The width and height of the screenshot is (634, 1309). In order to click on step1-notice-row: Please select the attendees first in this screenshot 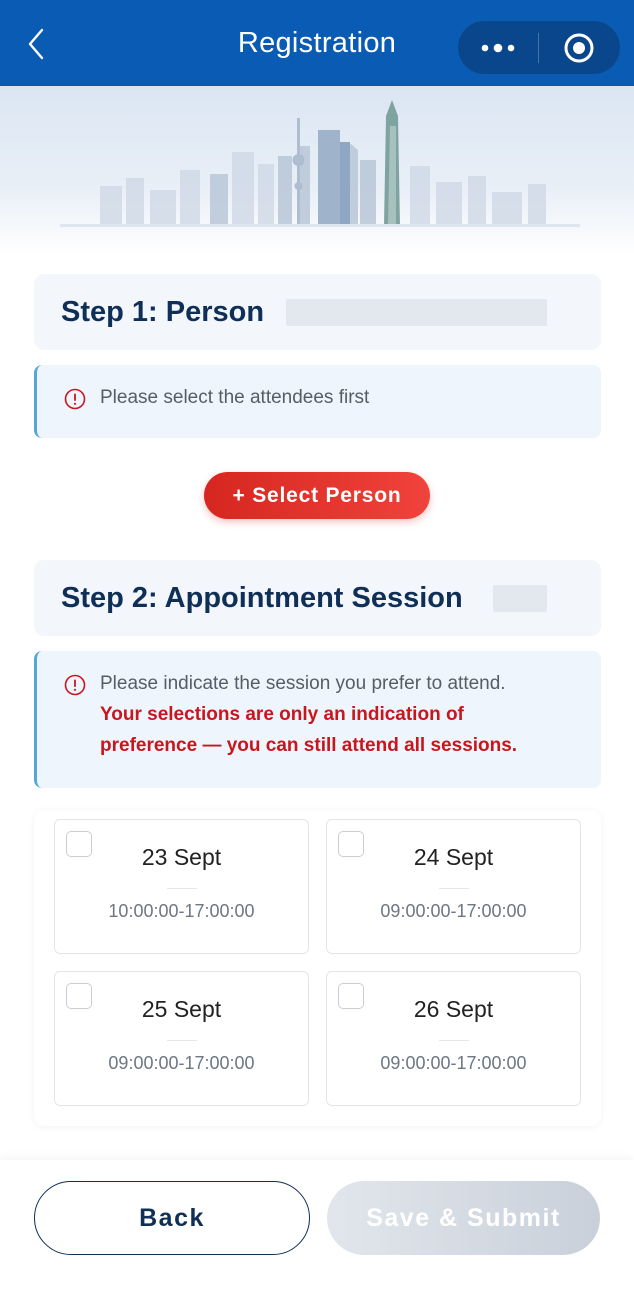, I will do `click(322, 400)`.